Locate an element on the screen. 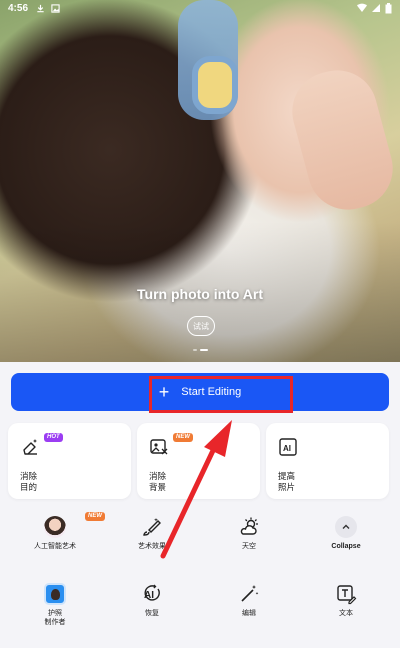 The height and width of the screenshot is (648, 400). text-label: 文本 is located at coordinates (346, 613).